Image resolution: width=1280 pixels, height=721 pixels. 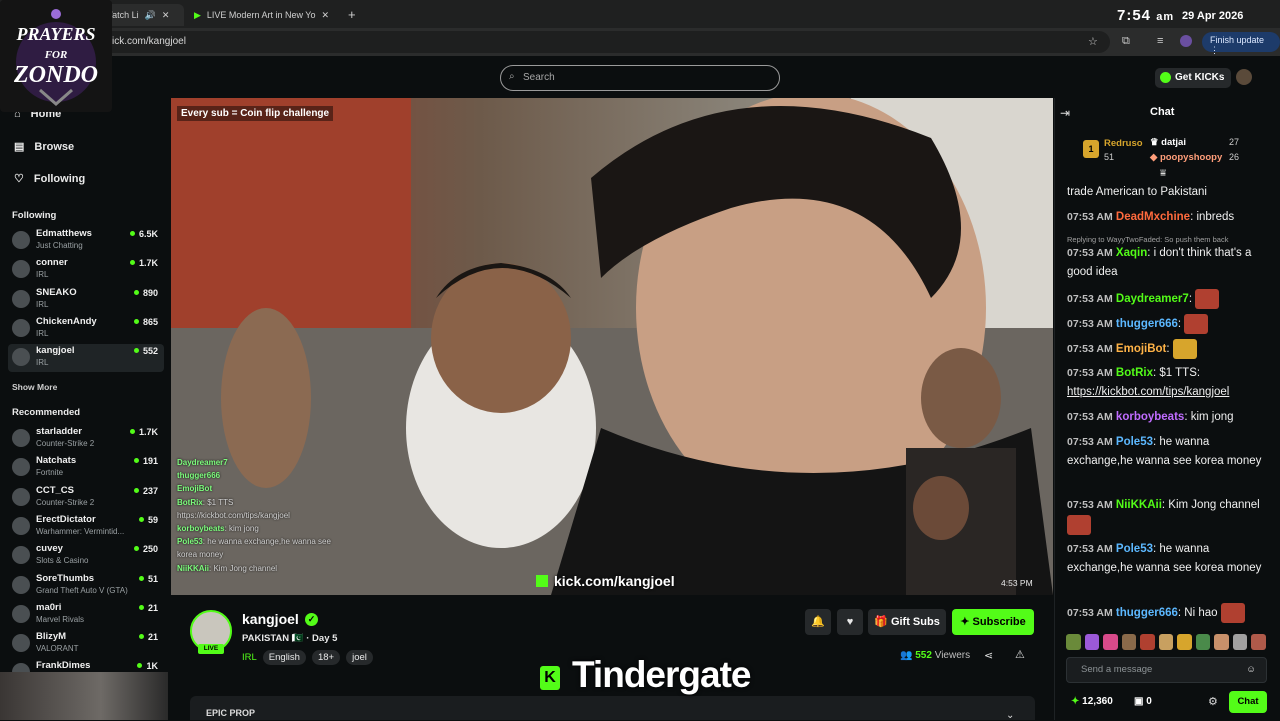 What do you see at coordinates (86, 300) in the screenshot?
I see `sidebar-channel-item: SNEAKO IRL 890` at bounding box center [86, 300].